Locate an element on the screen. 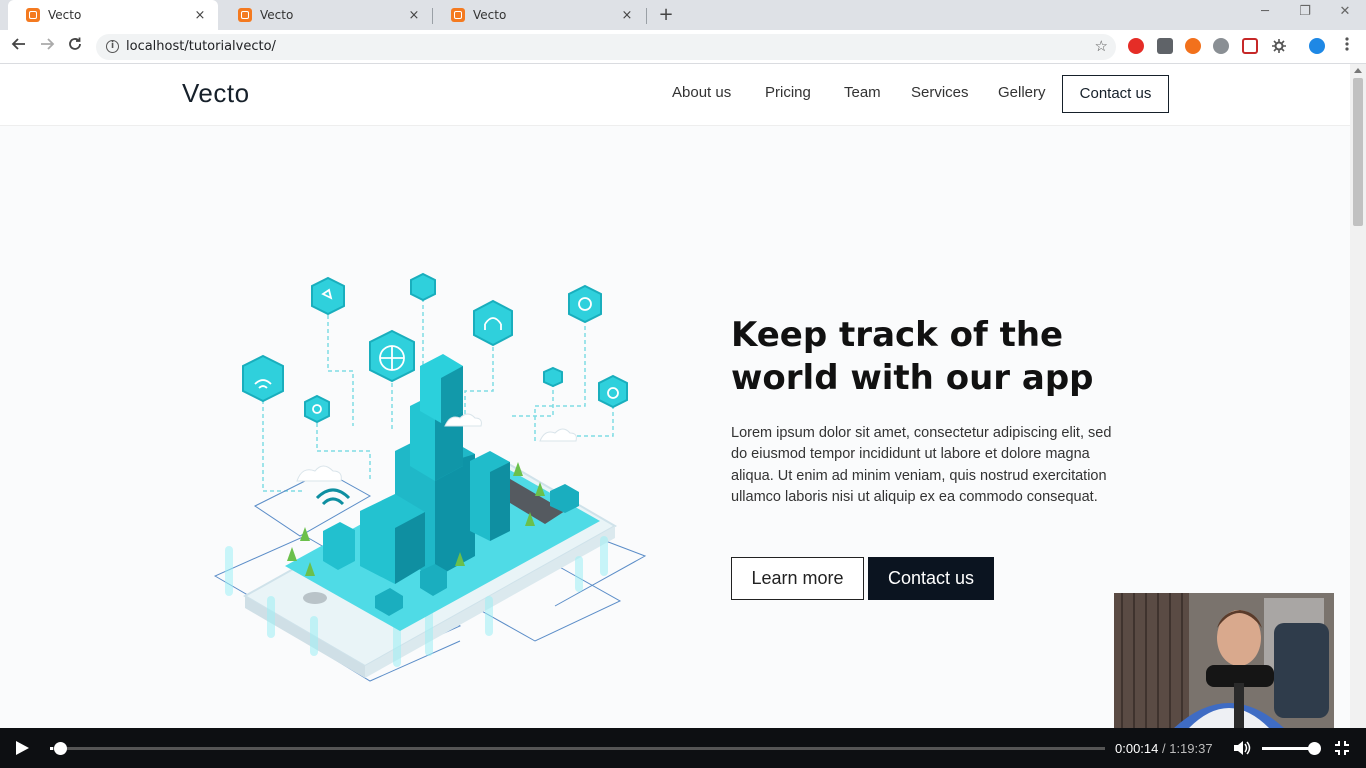  reload-icon is located at coordinates (75, 43).